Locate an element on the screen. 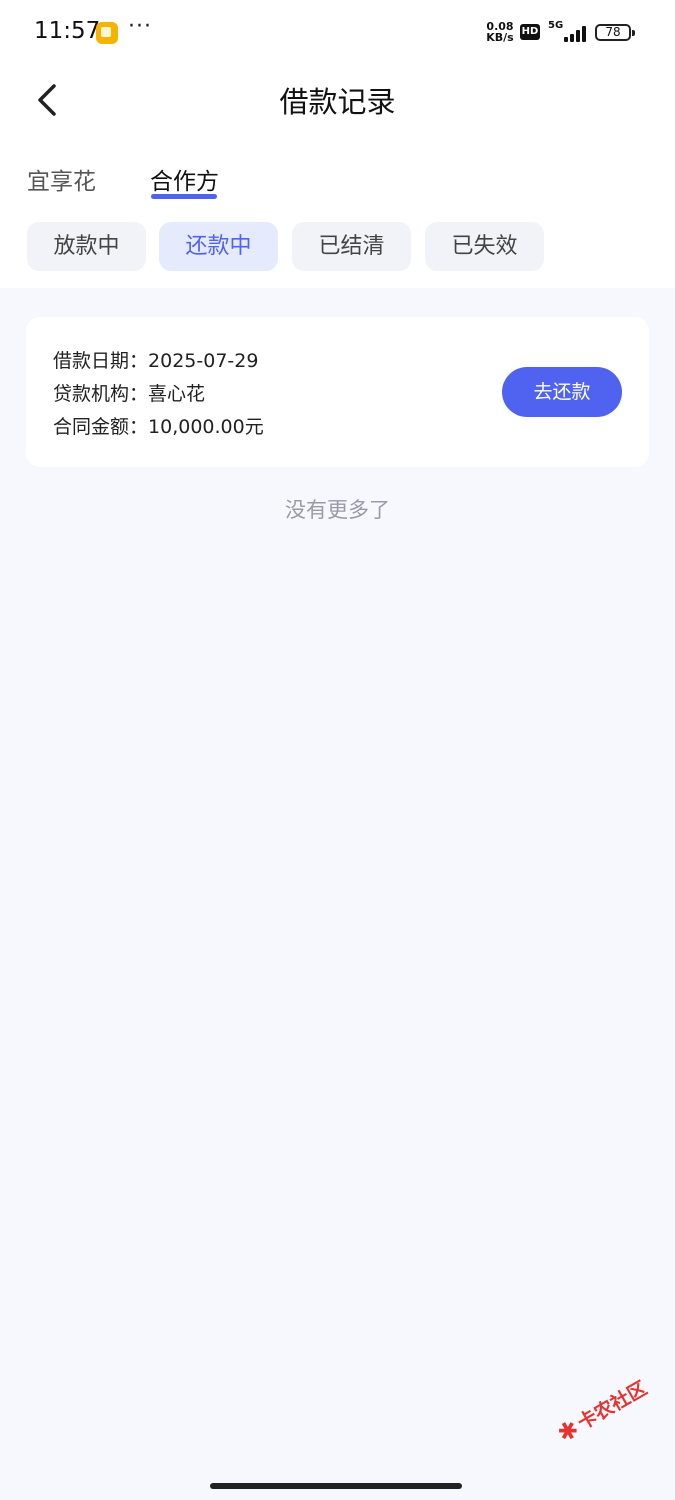 Image resolution: width=675 pixels, height=1500 pixels. tab-yixianghua: 宜享花 is located at coordinates (61, 179).